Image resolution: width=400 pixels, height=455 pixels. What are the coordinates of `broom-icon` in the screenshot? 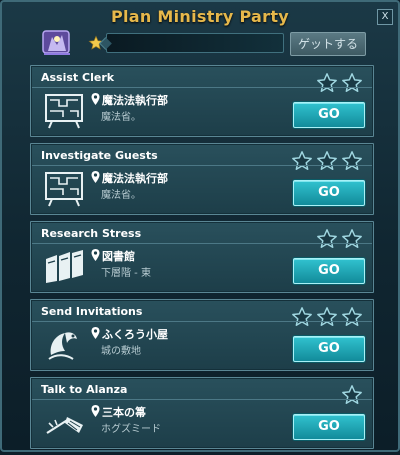 It's located at (64, 425).